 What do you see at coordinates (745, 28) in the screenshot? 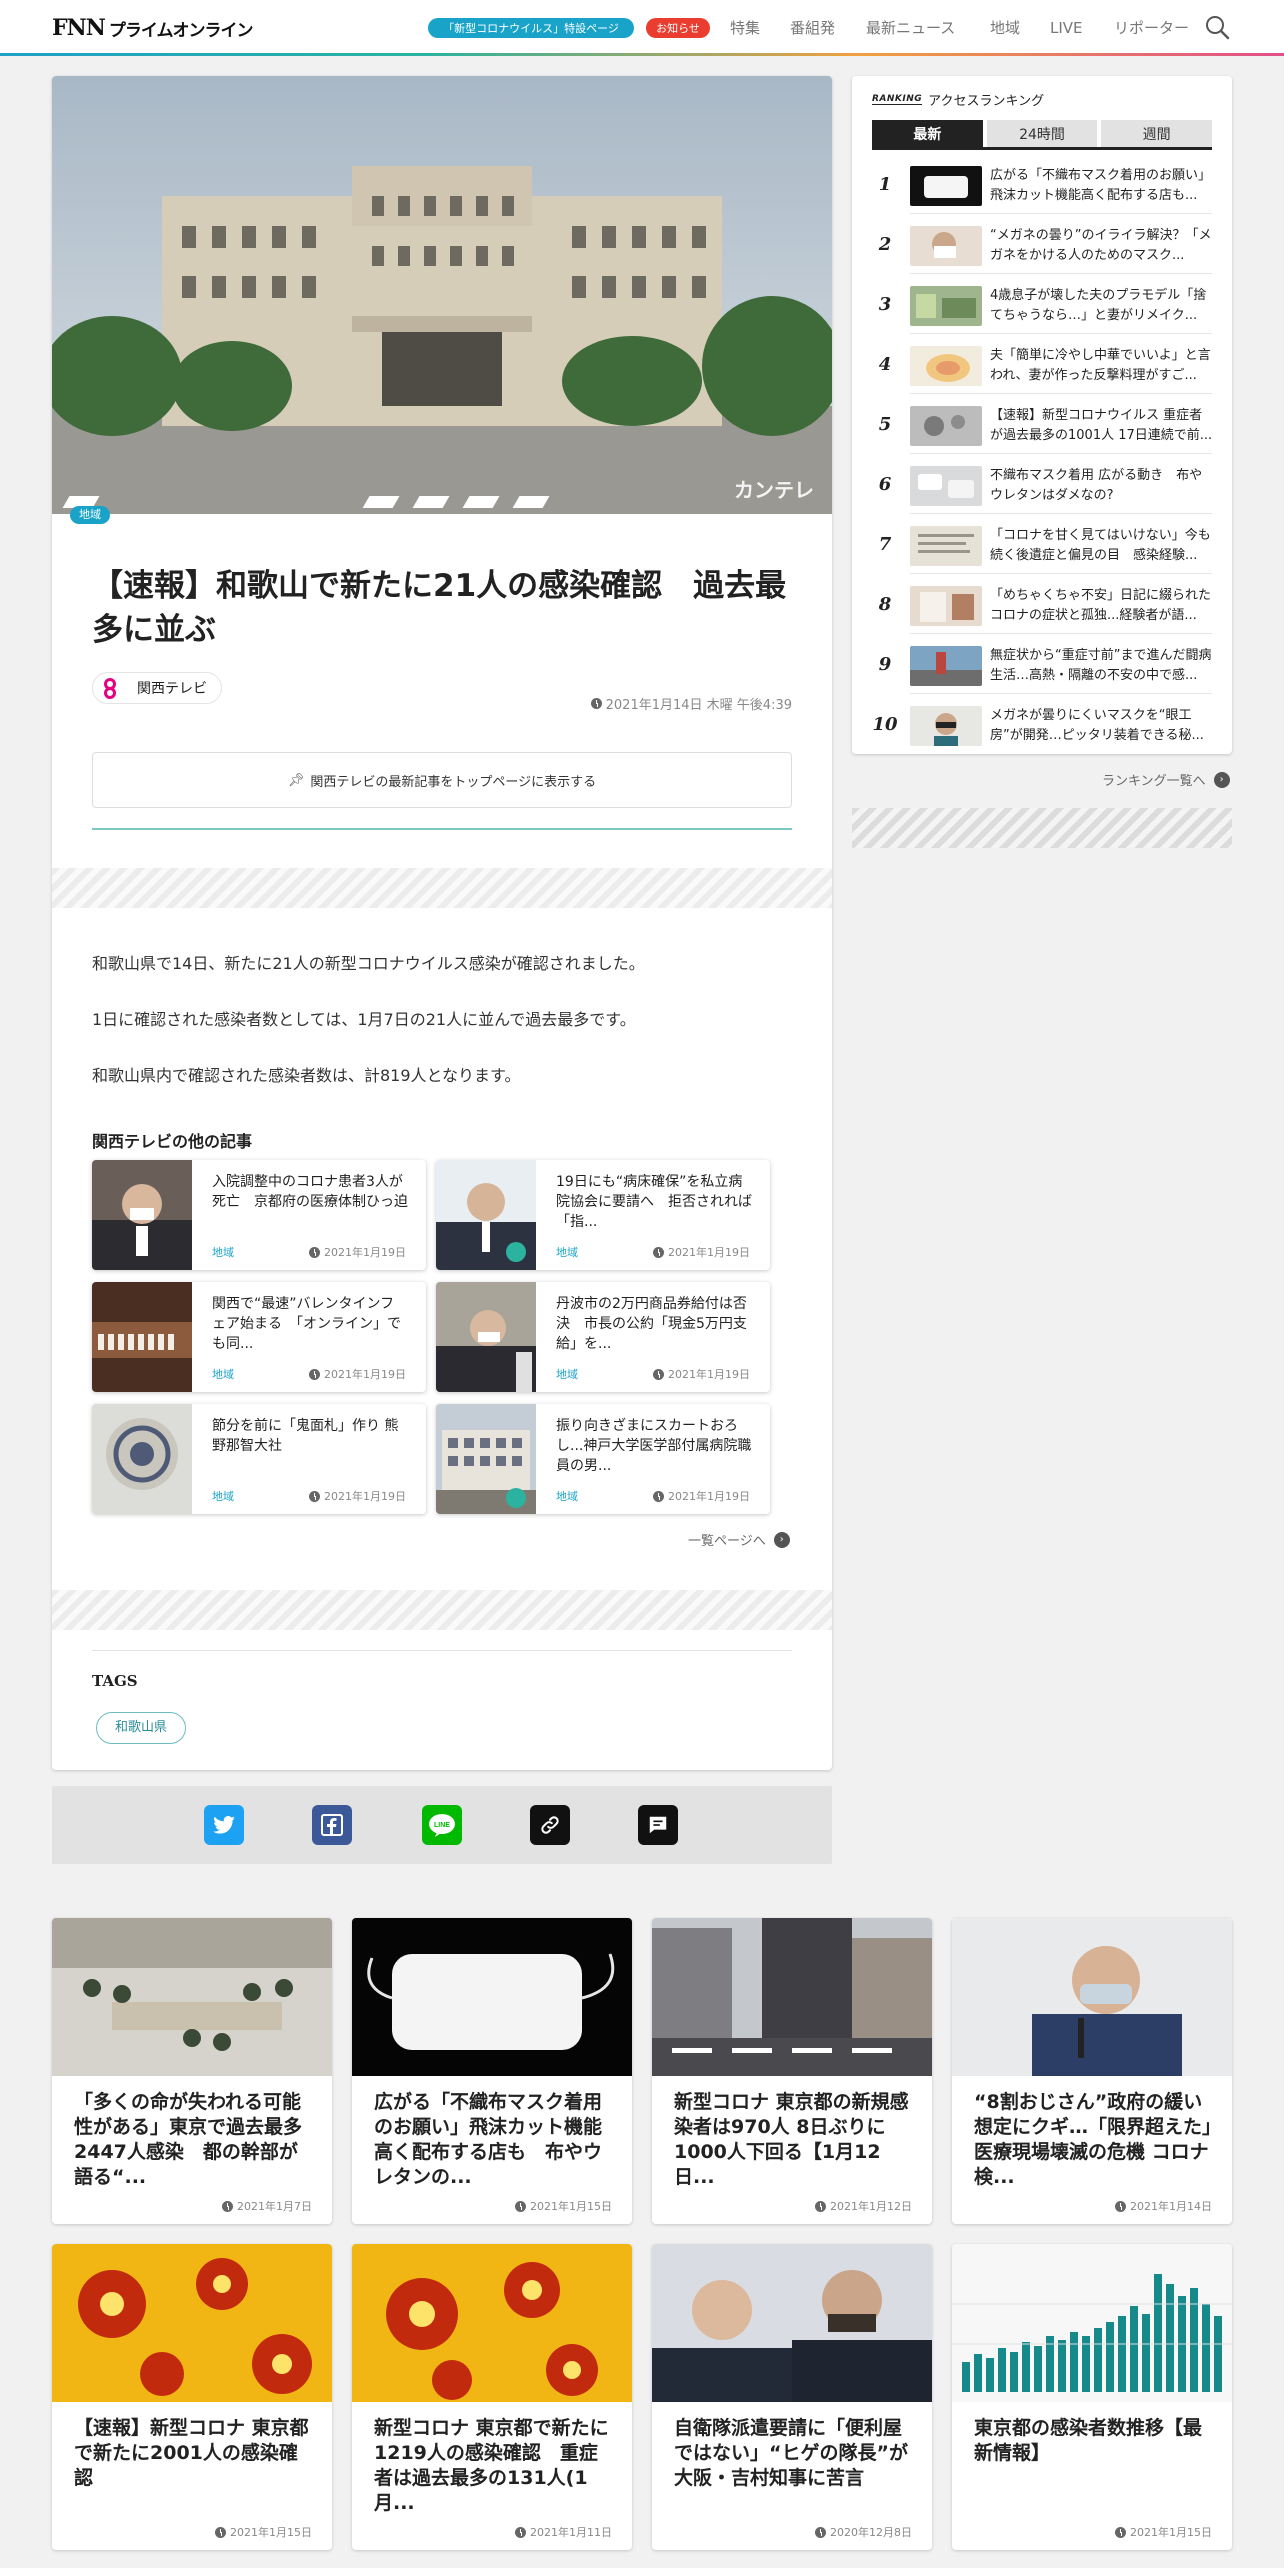
I see `nav-features: 特集` at bounding box center [745, 28].